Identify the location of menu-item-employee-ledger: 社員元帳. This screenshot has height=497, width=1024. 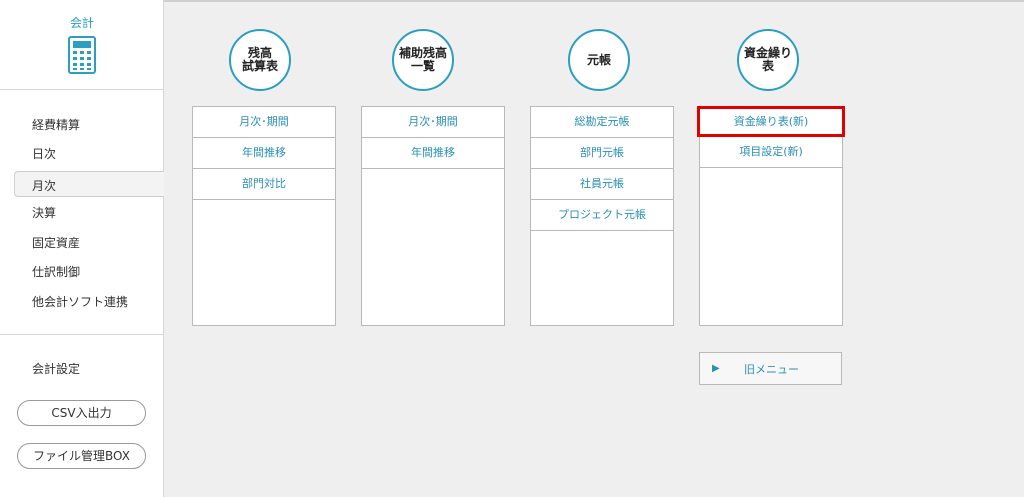
(602, 184).